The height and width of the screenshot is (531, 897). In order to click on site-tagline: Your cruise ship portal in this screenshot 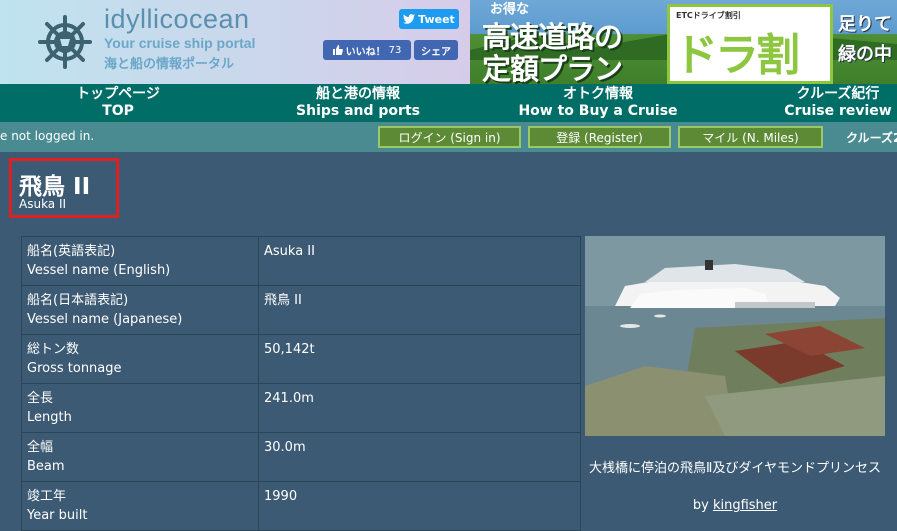, I will do `click(180, 43)`.